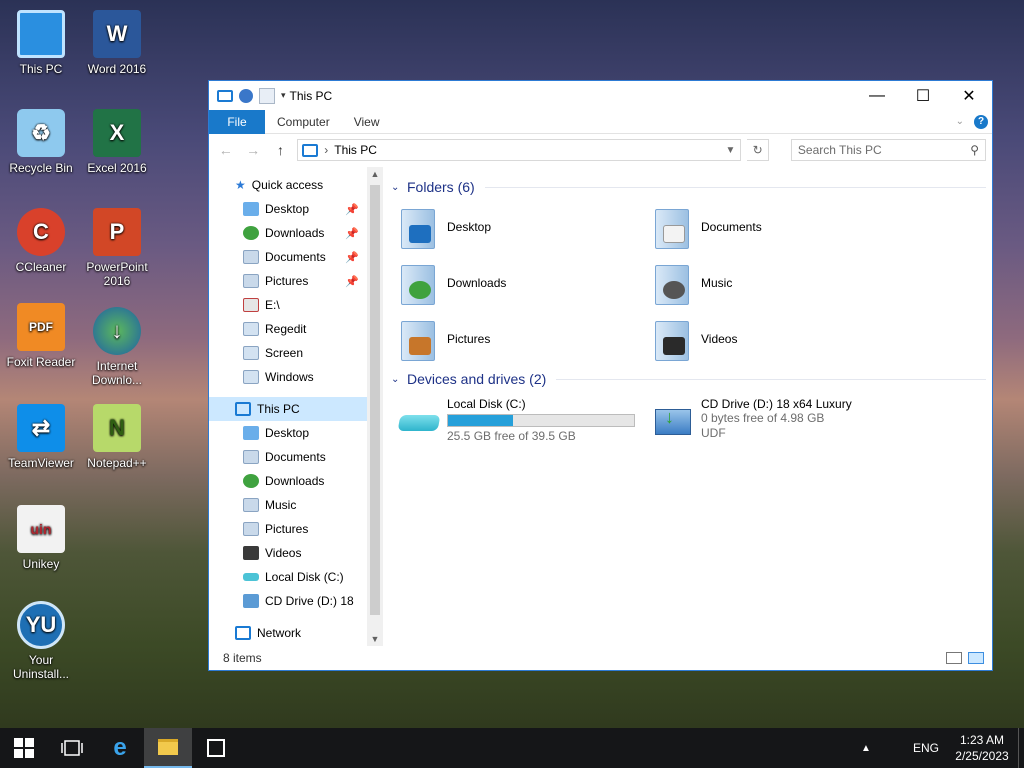 This screenshot has width=1024, height=768. What do you see at coordinates (419, 283) in the screenshot?
I see `downloads-folder-icon` at bounding box center [419, 283].